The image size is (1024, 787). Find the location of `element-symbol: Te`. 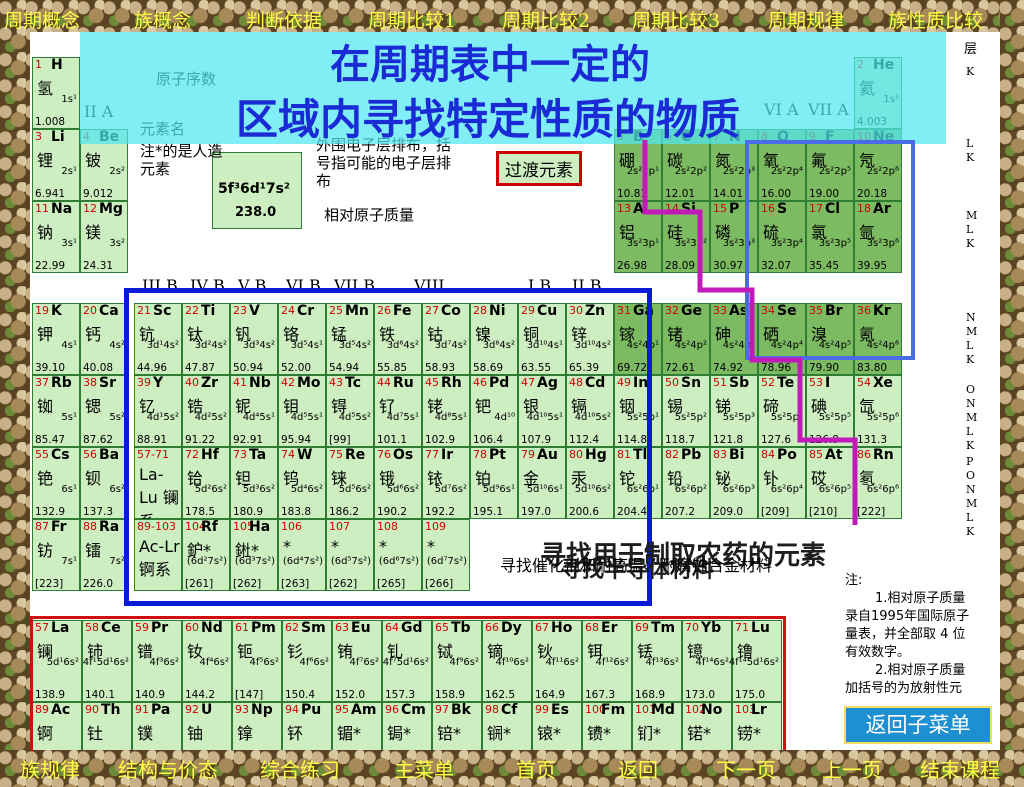

element-symbol: Te is located at coordinates (786, 383).